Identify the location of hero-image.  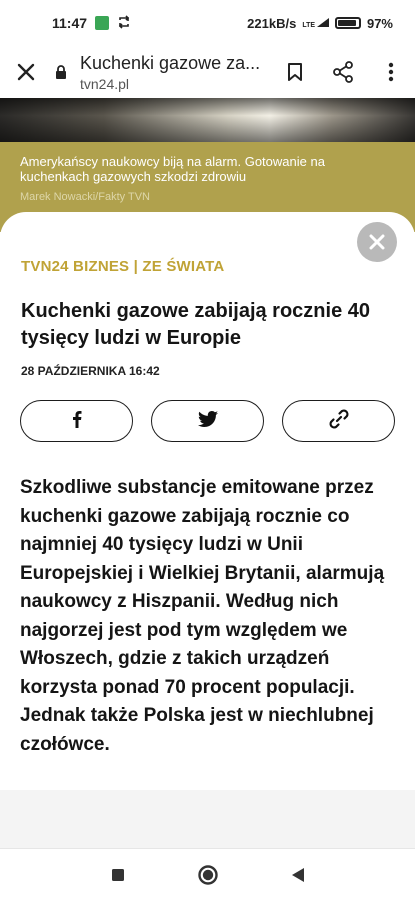
(207, 120).